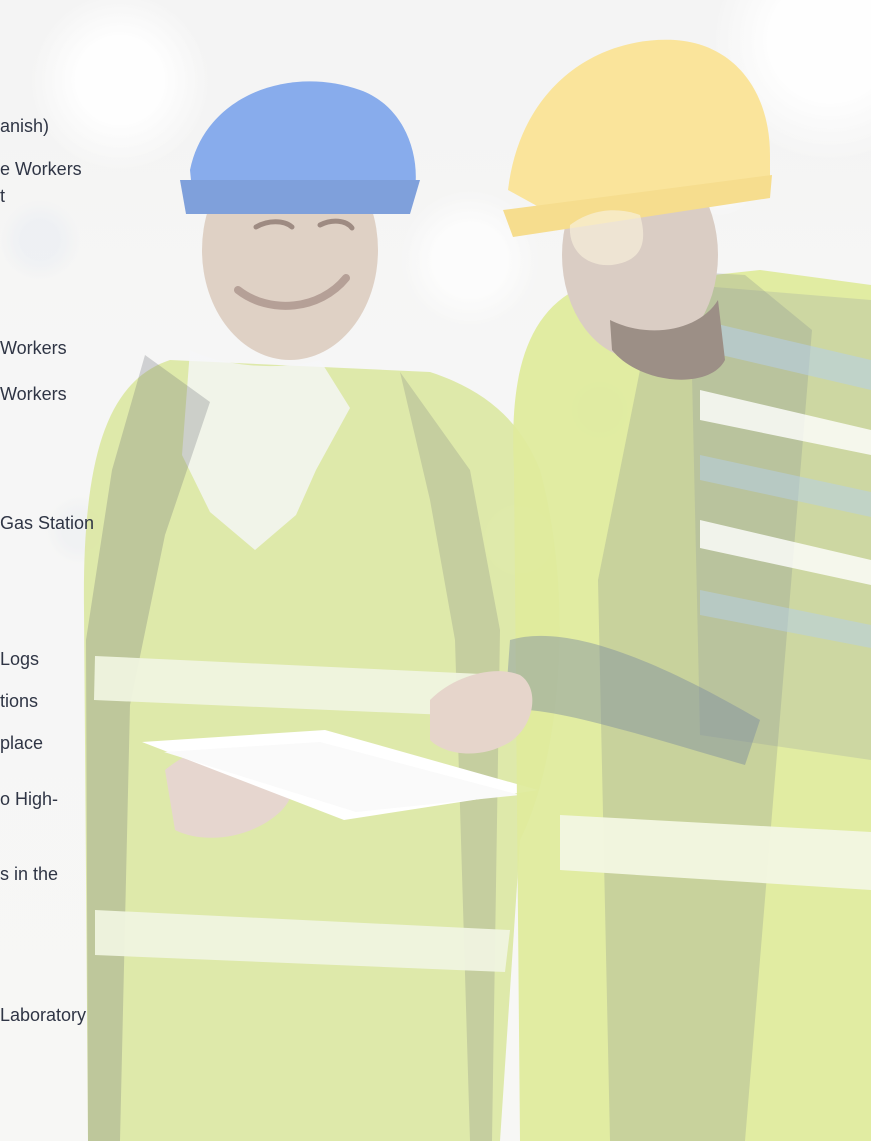 This screenshot has height=1141, width=871. What do you see at coordinates (25, 126) in the screenshot?
I see `course-item: anish)` at bounding box center [25, 126].